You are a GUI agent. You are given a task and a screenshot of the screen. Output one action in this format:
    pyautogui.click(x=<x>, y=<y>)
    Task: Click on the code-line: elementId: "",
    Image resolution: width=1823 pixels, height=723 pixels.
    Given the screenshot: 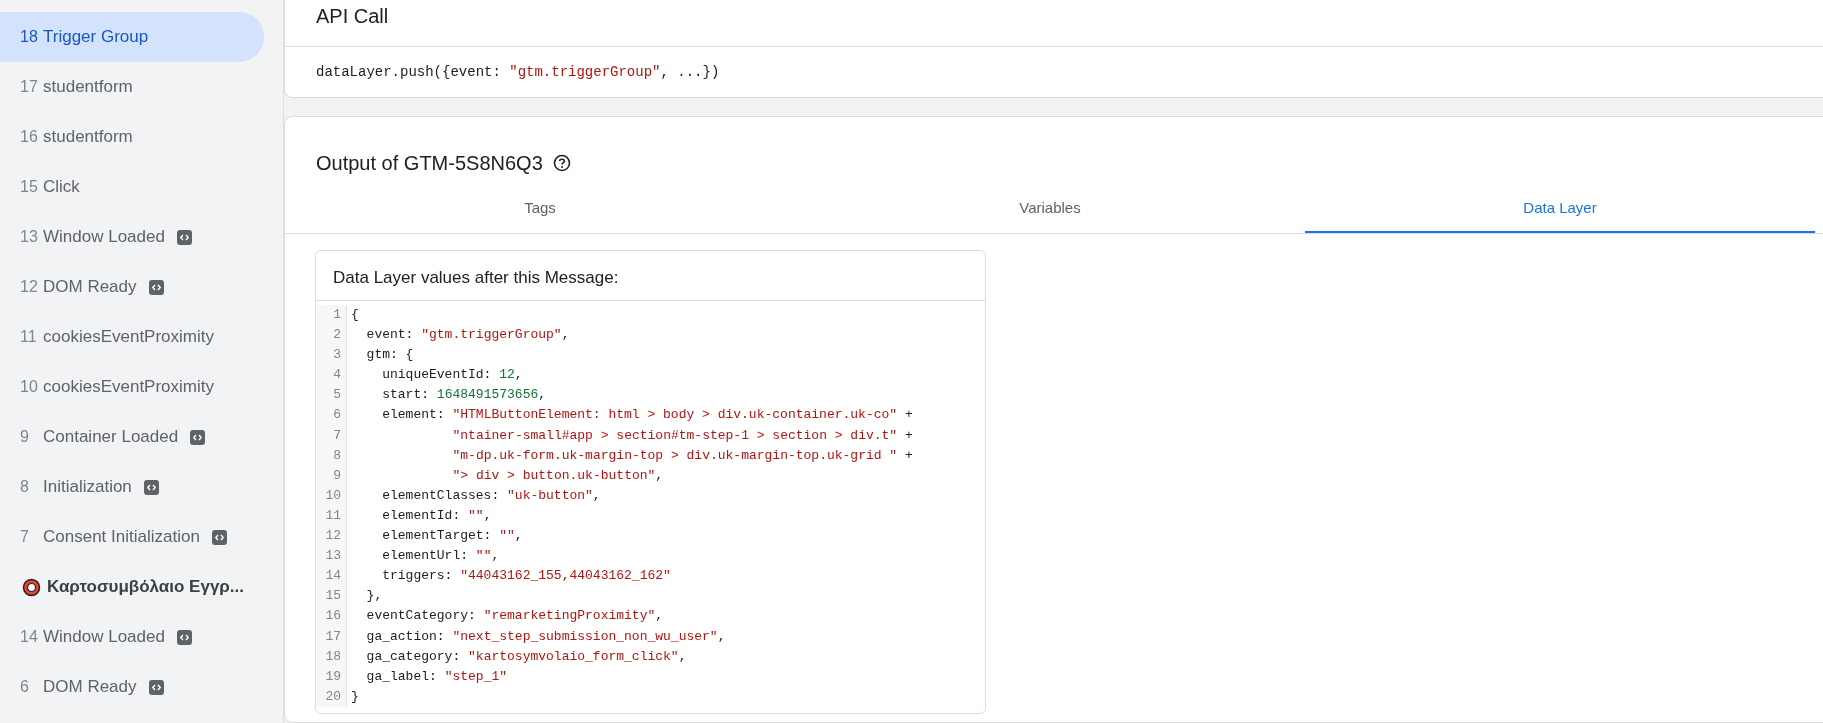 What is the action you would take?
    pyautogui.click(x=419, y=516)
    